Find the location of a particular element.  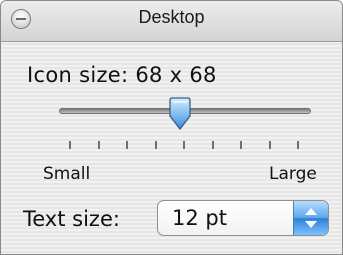

text-size-value: 12 pt is located at coordinates (199, 218).